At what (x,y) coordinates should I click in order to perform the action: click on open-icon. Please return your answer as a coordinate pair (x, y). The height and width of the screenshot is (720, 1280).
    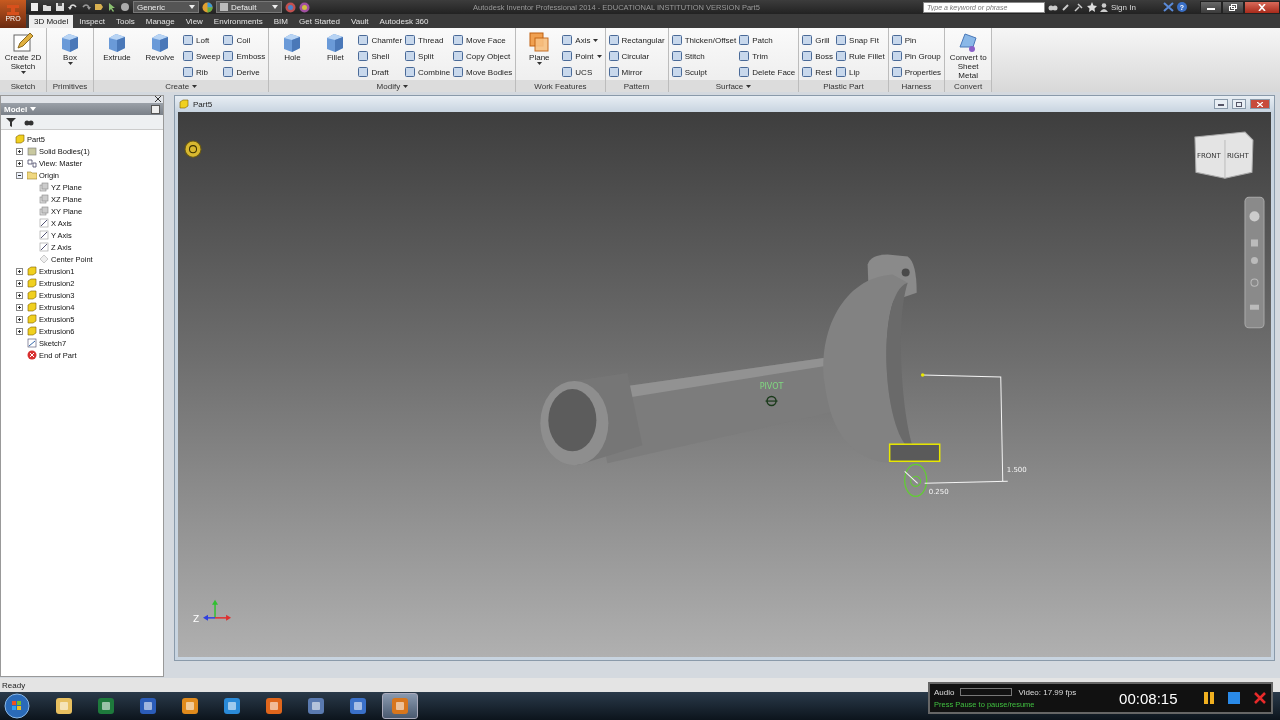
    Looking at the image, I should click on (47, 7).